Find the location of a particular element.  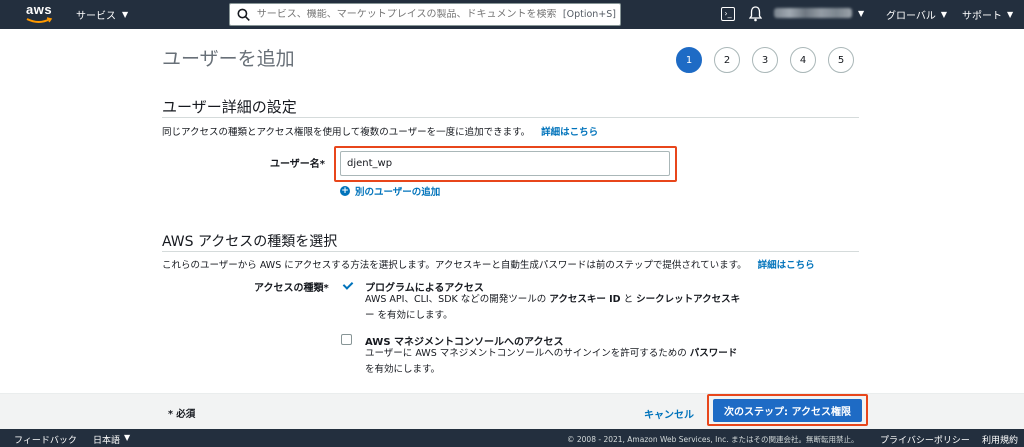

privacy-policy-link: プライバシーポリシー is located at coordinates (925, 439).